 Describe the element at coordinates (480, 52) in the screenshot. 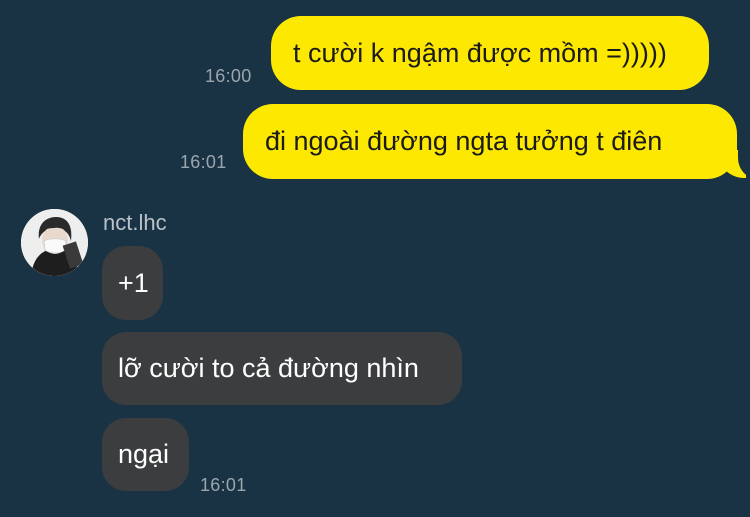

I see `message-text: t cười k ngậm được mồm =)))))` at that location.